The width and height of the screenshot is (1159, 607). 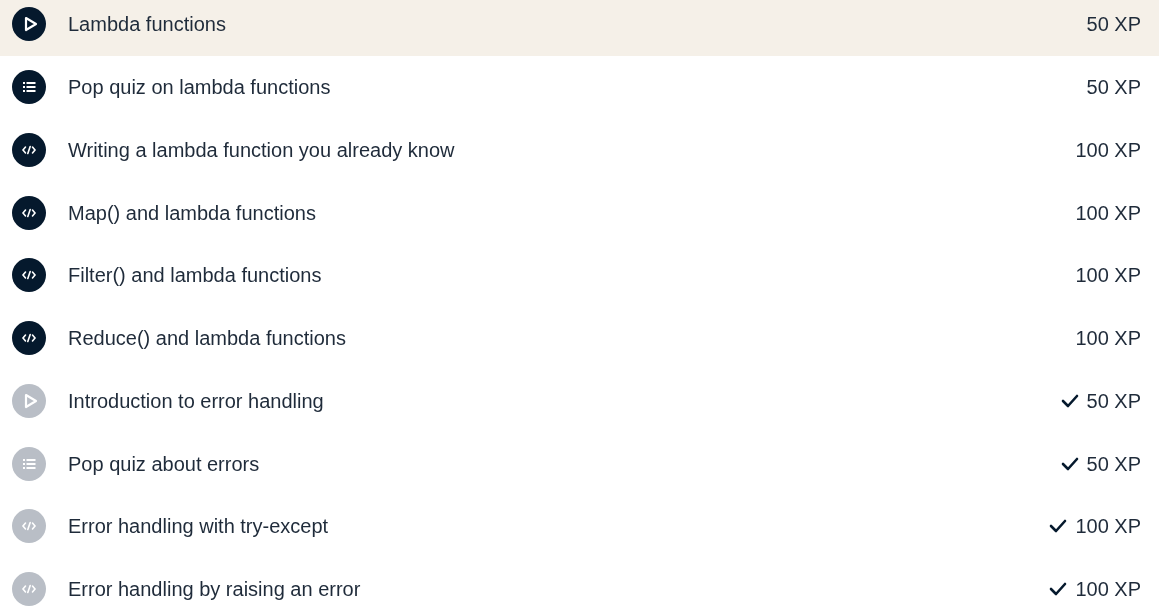 What do you see at coordinates (200, 88) in the screenshot?
I see `exercise-title: Pop quiz on lambda functions` at bounding box center [200, 88].